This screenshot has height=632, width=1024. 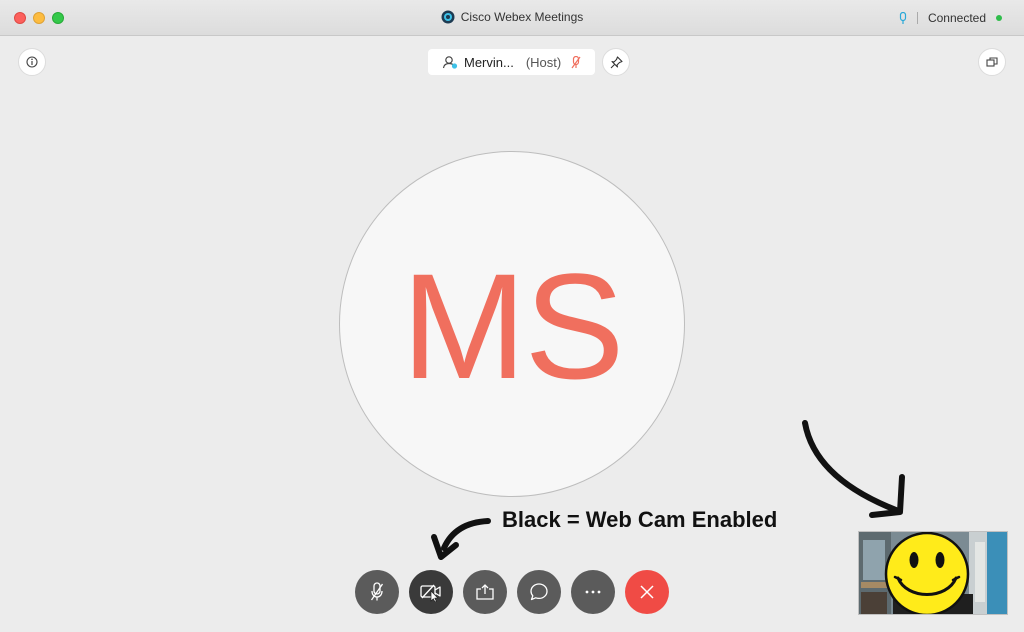 I want to click on layout-icon, so click(x=992, y=62).